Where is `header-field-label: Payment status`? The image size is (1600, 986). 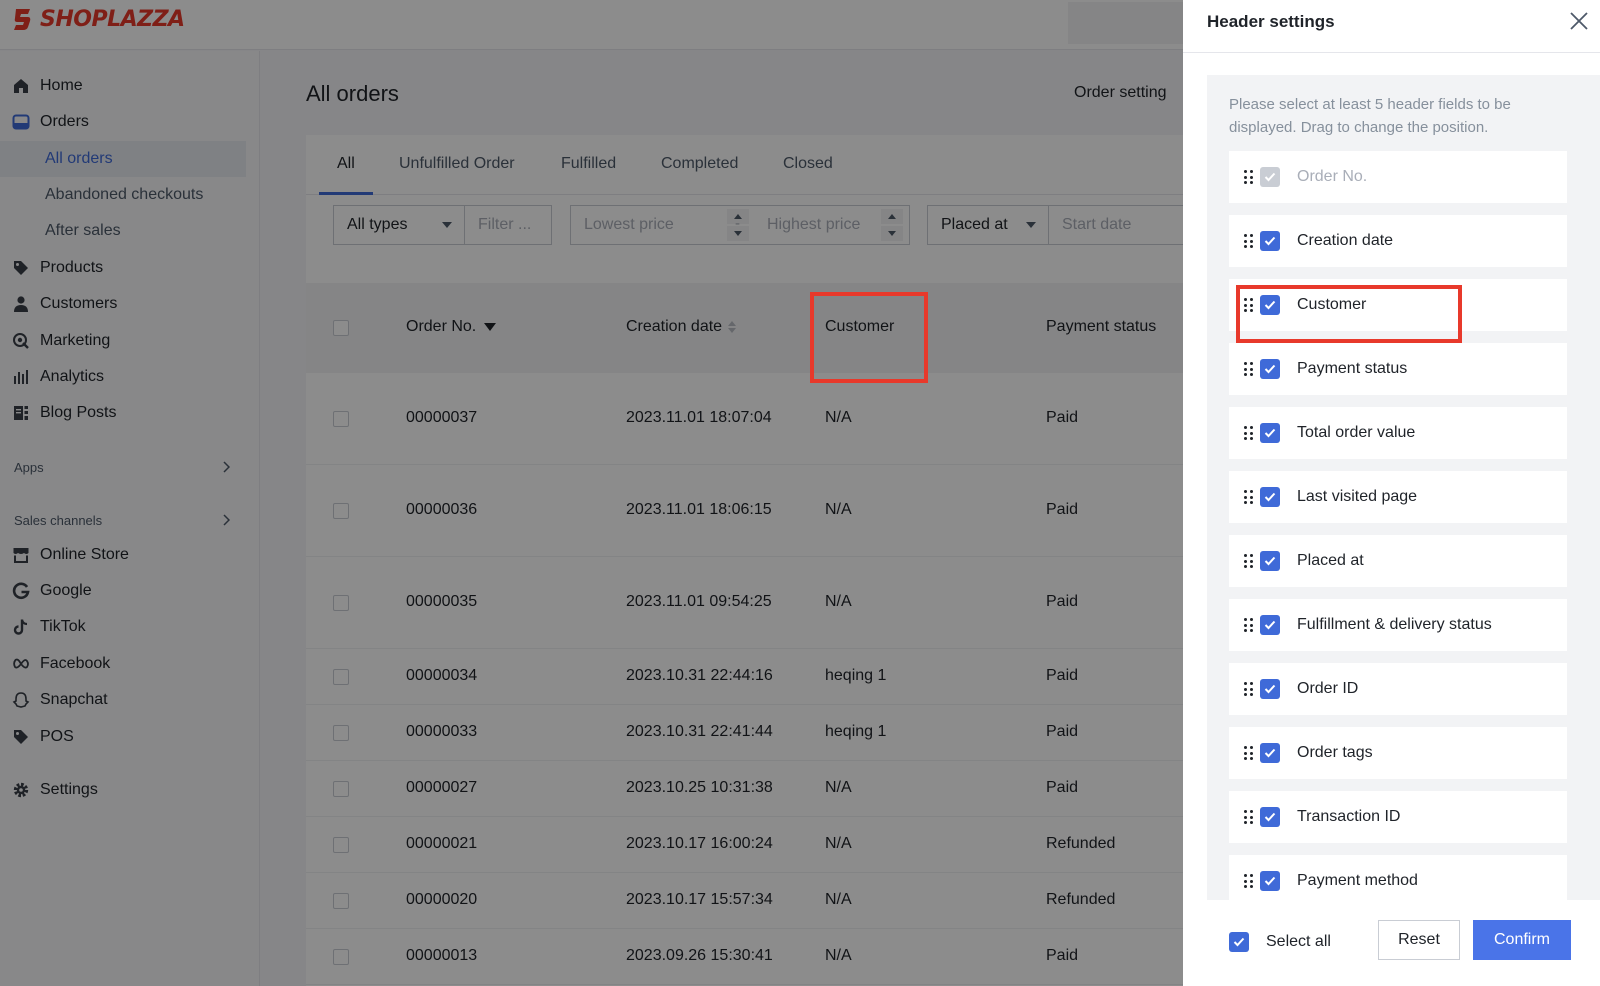
header-field-label: Payment status is located at coordinates (1352, 368).